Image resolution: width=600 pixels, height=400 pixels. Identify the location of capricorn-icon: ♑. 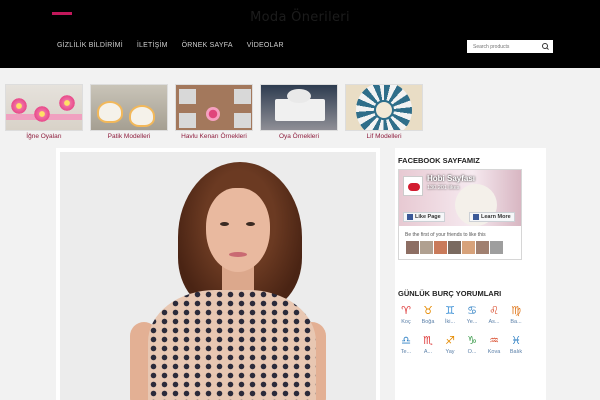
(472, 340).